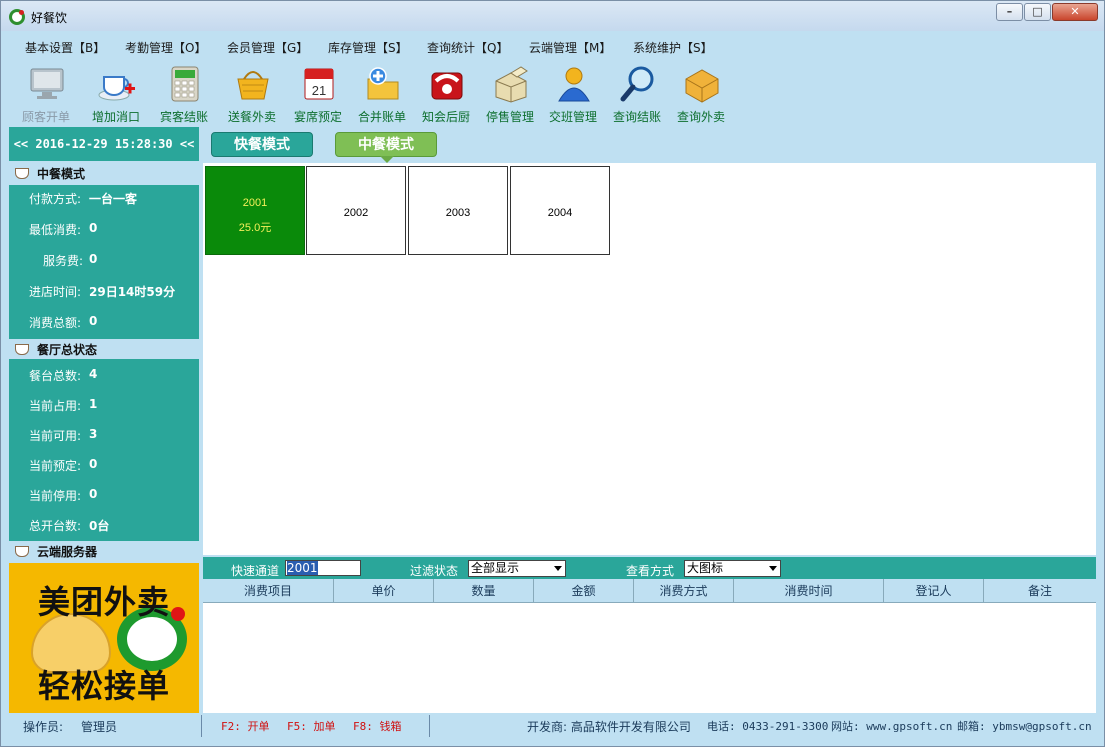 Image resolution: width=1105 pixels, height=747 pixels. Describe the element at coordinates (1040, 591) in the screenshot. I see `column-notes: 备注` at that location.